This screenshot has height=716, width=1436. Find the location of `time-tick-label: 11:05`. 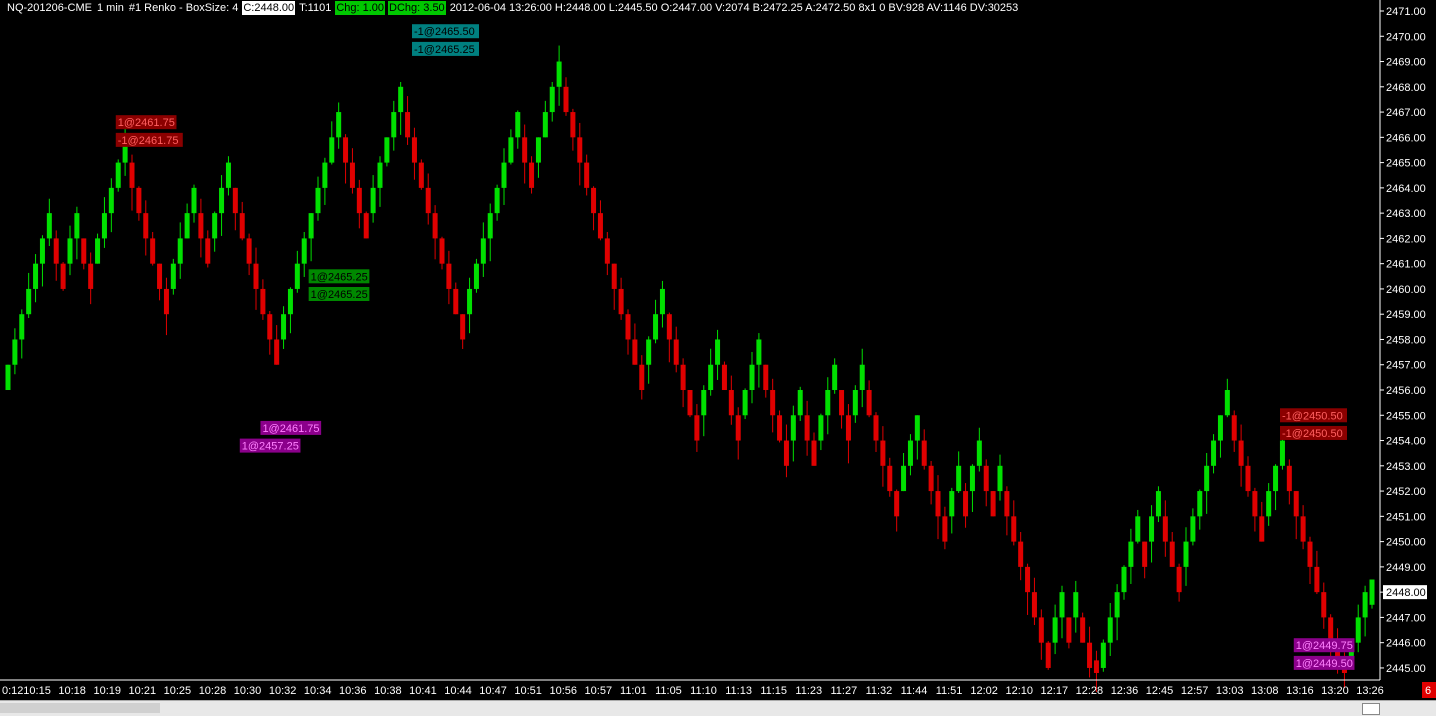

time-tick-label: 11:05 is located at coordinates (668, 691).